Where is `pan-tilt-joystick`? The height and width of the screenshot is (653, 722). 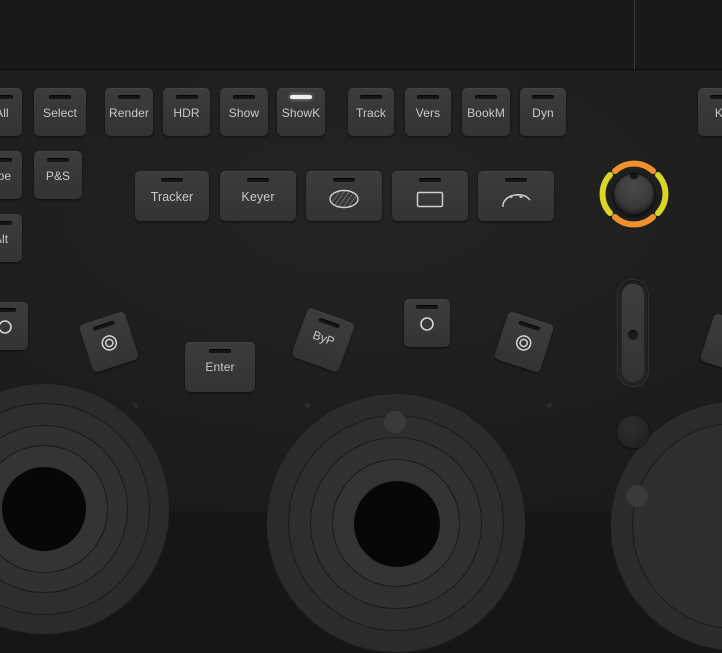
pan-tilt-joystick is located at coordinates (634, 194).